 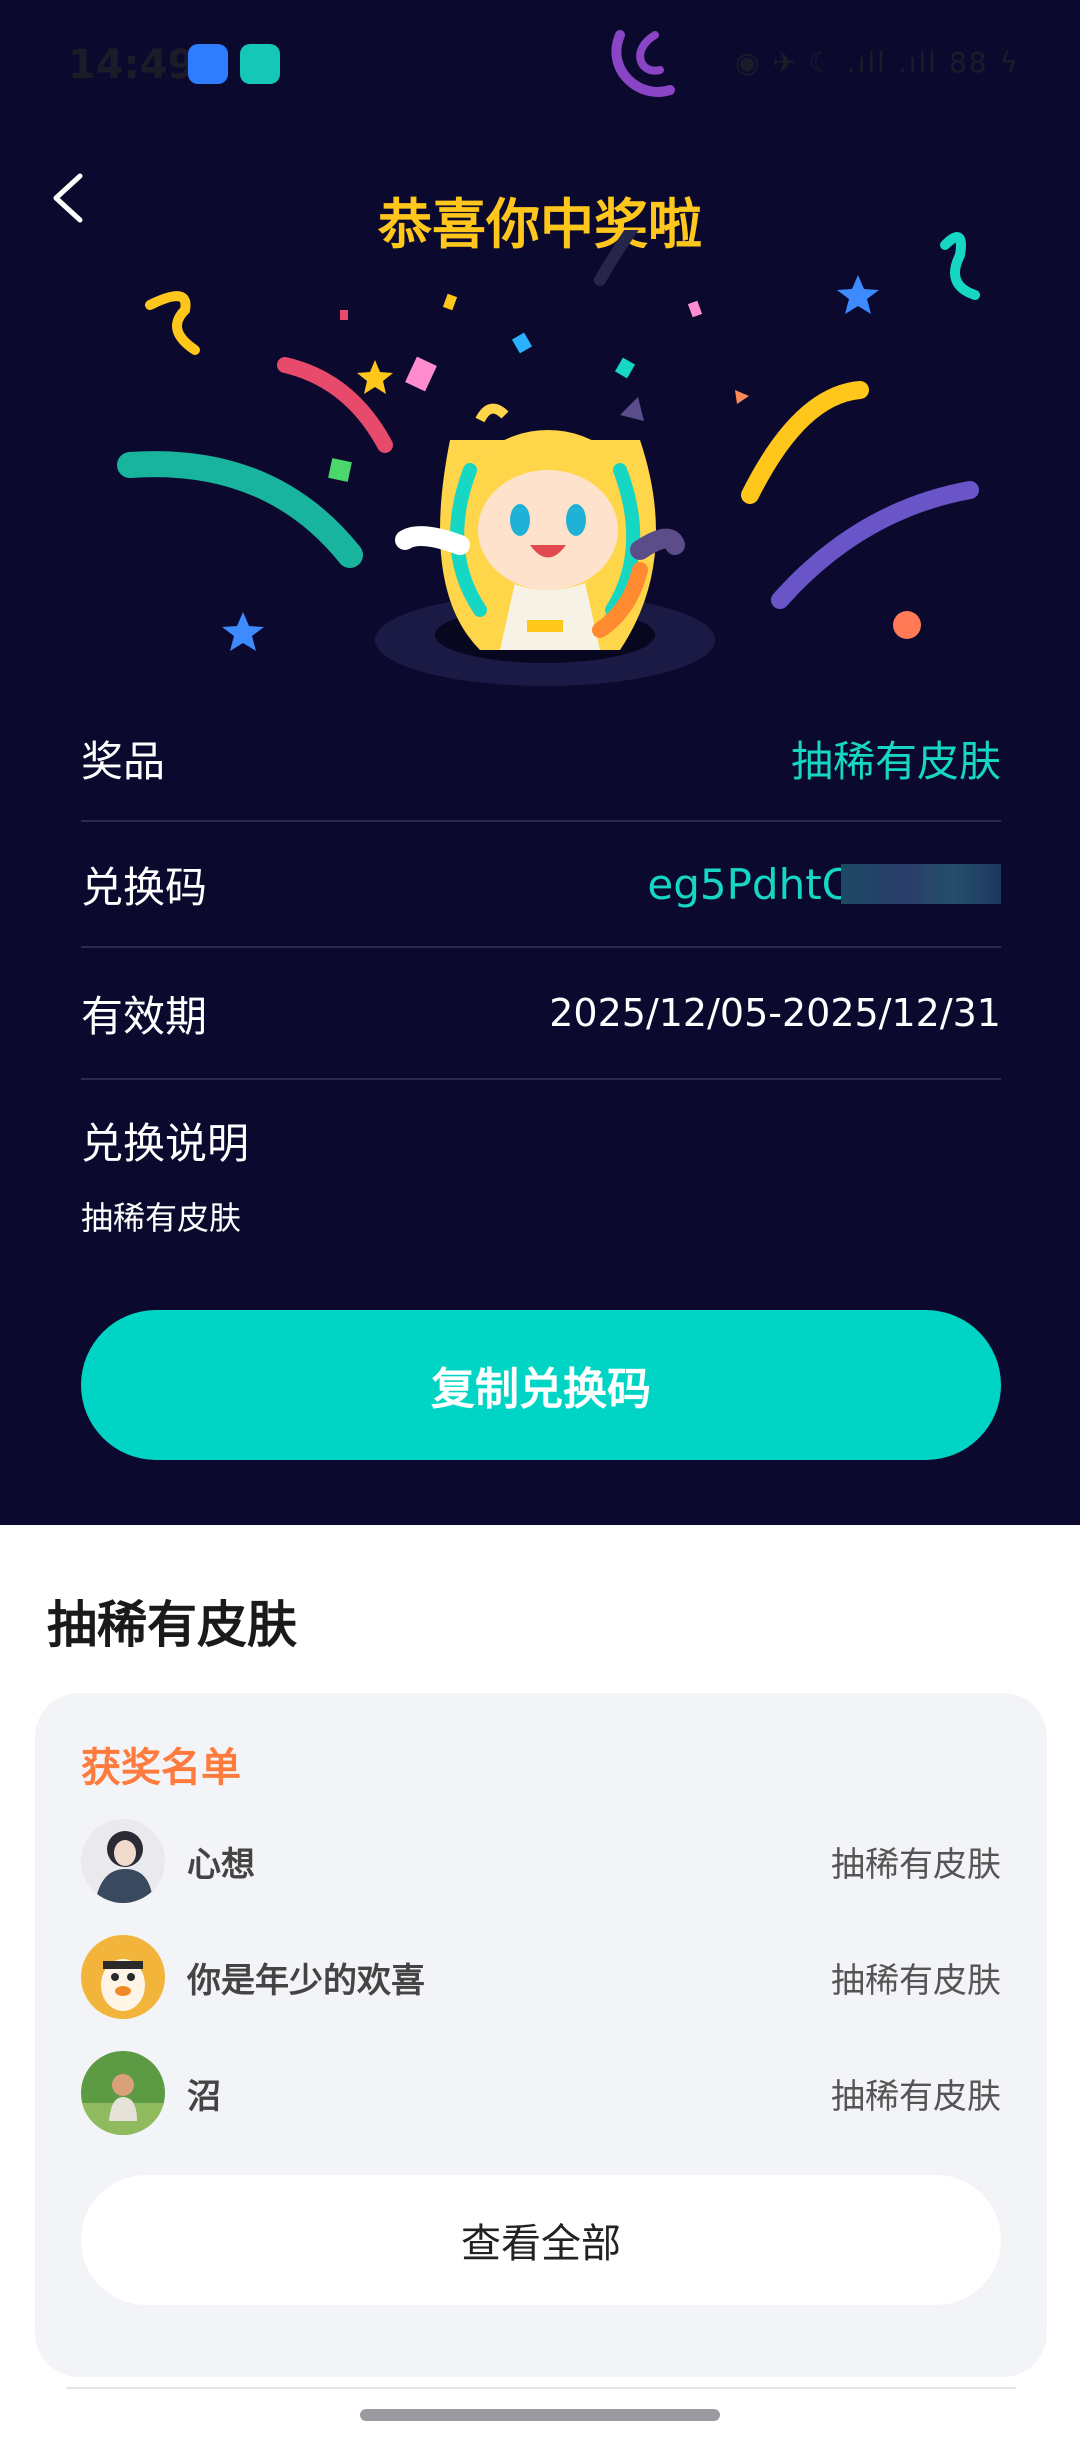 I want to click on status-time: 14:49, so click(x=132, y=65).